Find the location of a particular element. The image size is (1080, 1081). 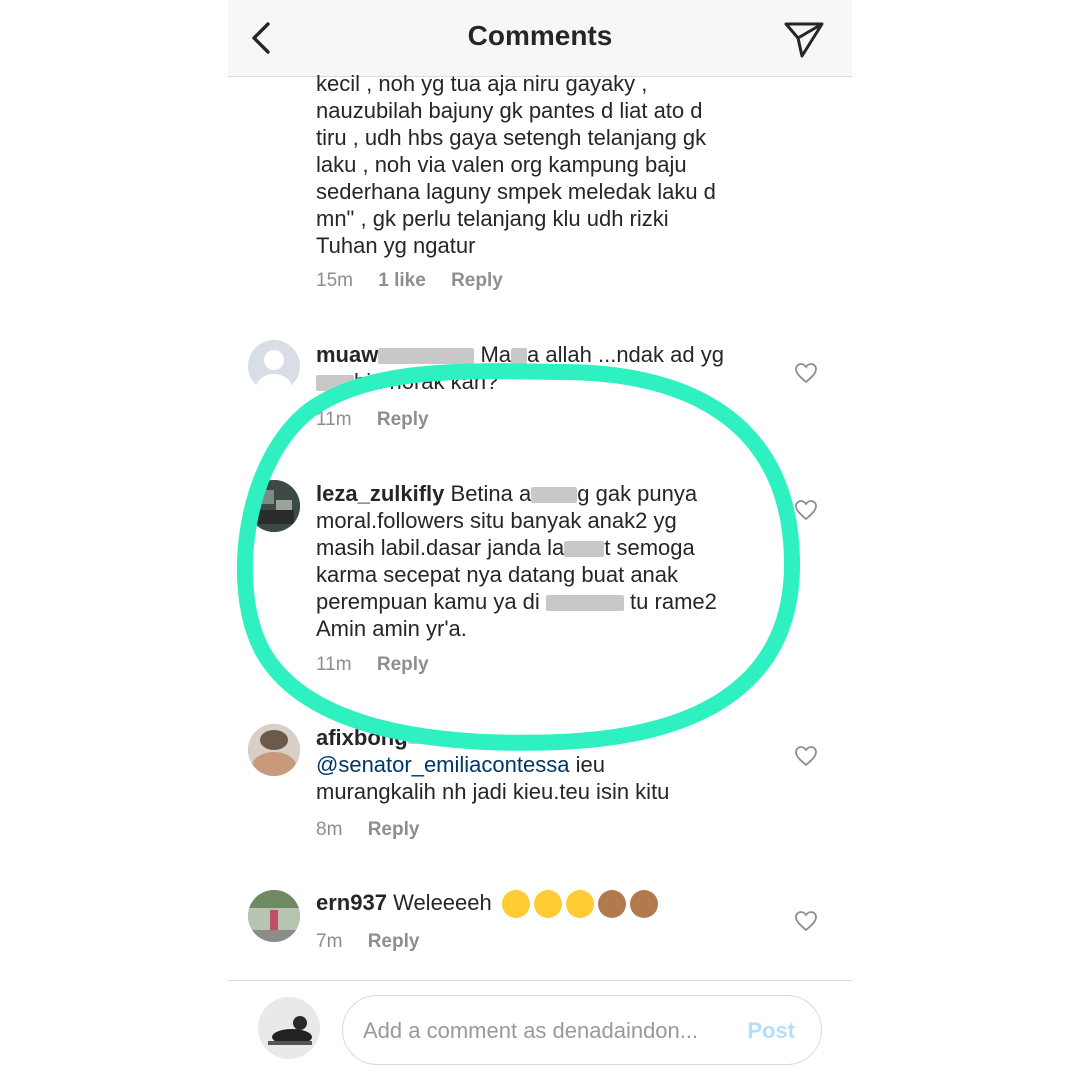

comment-fragment: tu rame2 is located at coordinates (673, 601).